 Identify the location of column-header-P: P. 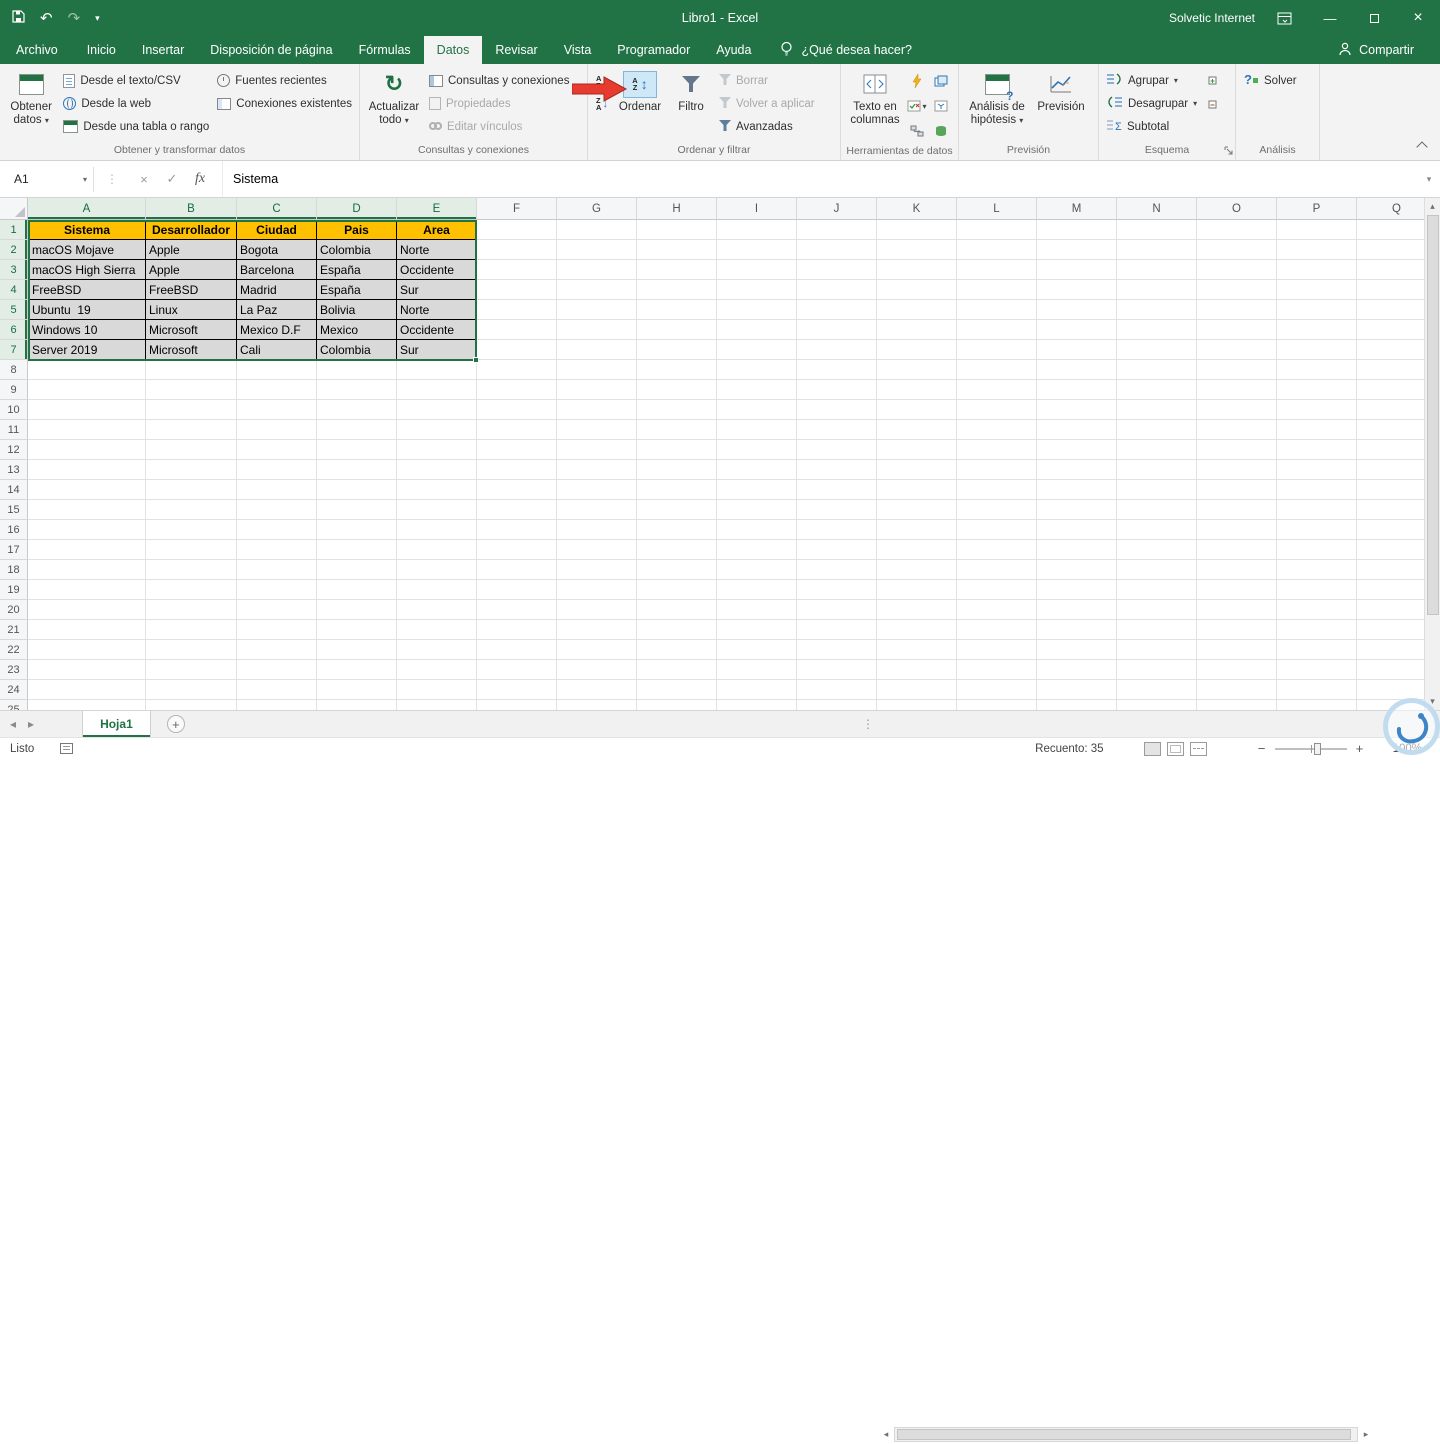
(1317, 209).